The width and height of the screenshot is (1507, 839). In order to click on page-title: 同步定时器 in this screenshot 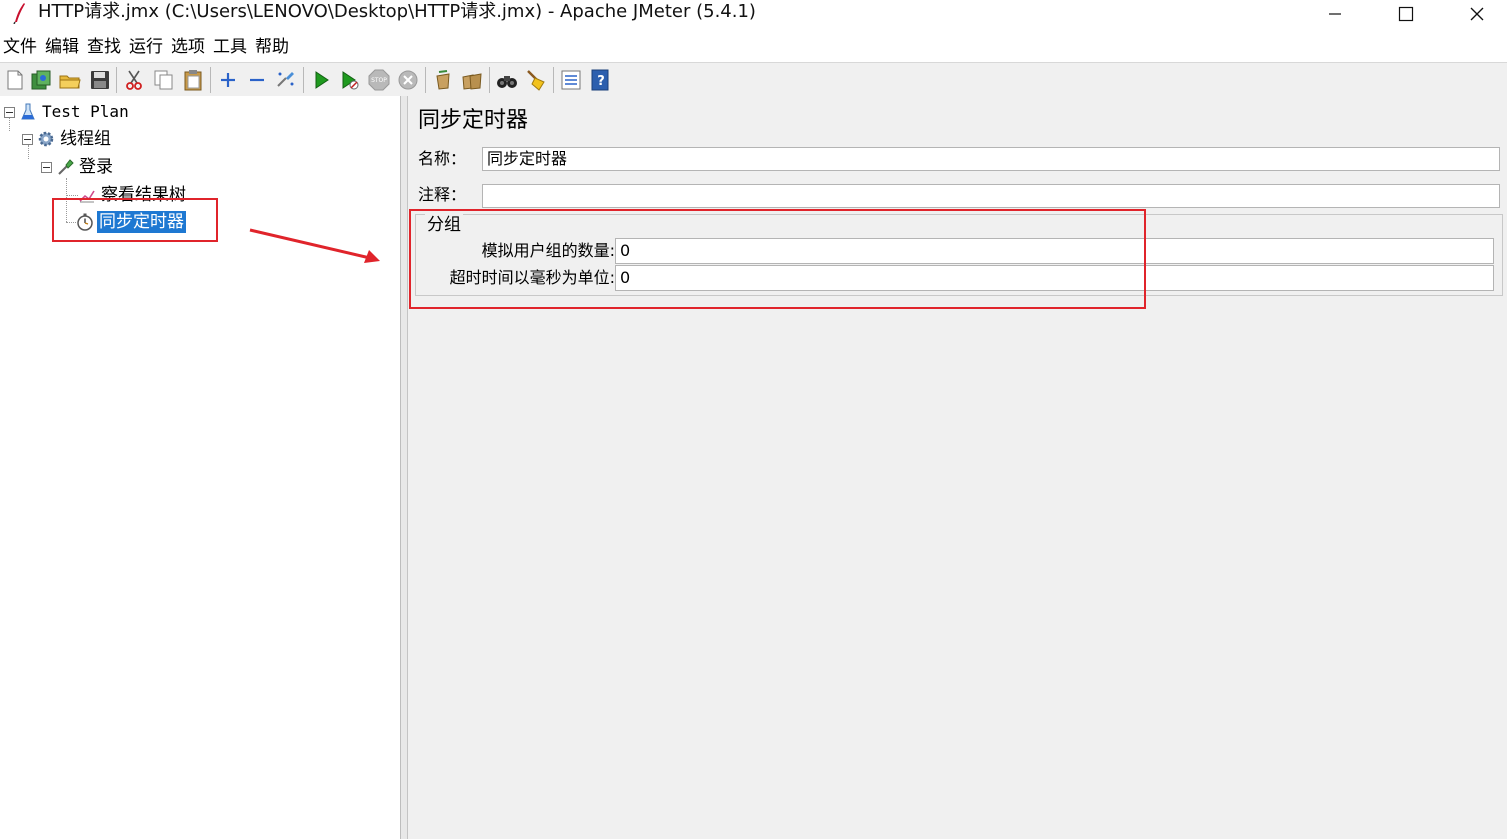, I will do `click(473, 120)`.